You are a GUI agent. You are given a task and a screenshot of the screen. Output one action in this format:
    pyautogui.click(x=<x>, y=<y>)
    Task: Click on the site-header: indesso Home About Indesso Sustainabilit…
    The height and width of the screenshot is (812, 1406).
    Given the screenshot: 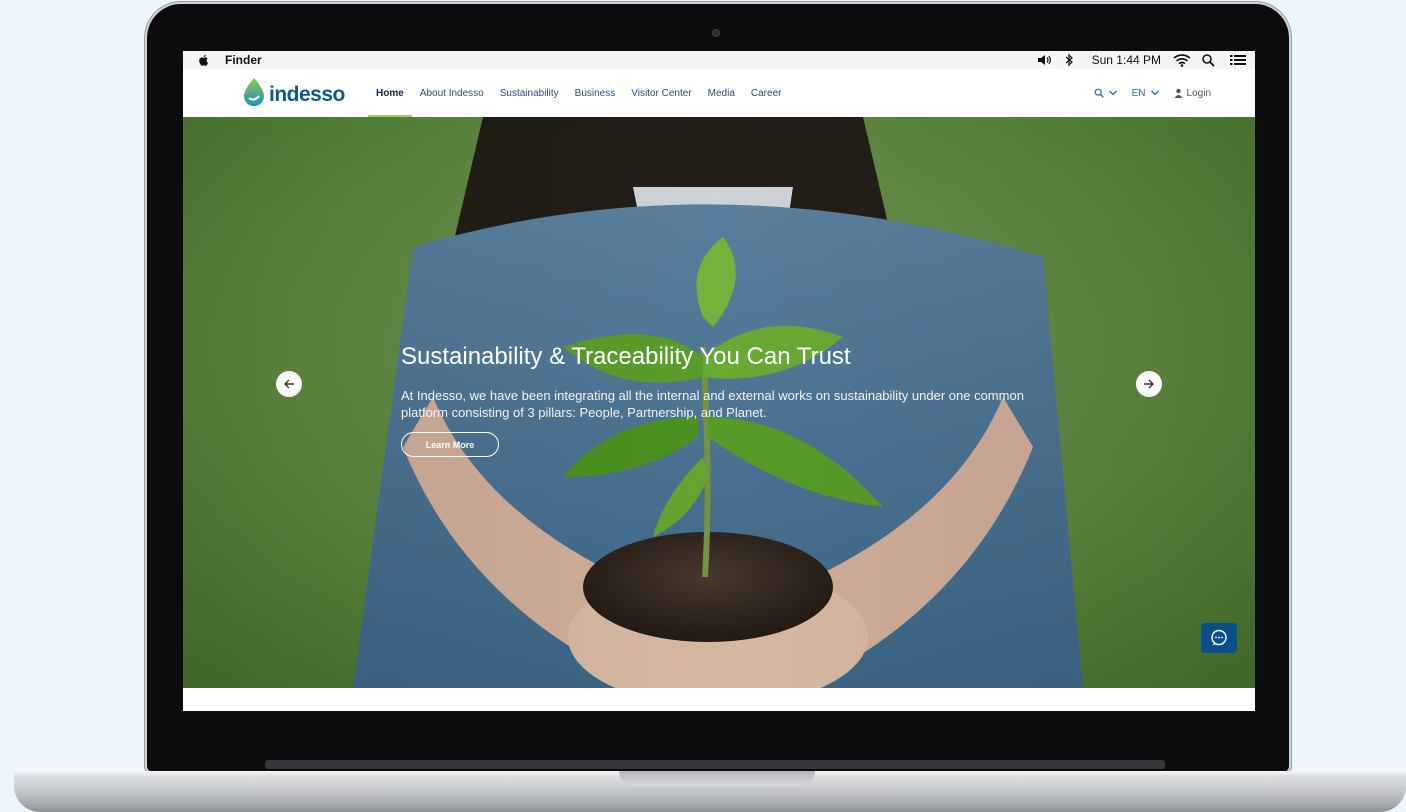 What is the action you would take?
    pyautogui.click(x=719, y=93)
    